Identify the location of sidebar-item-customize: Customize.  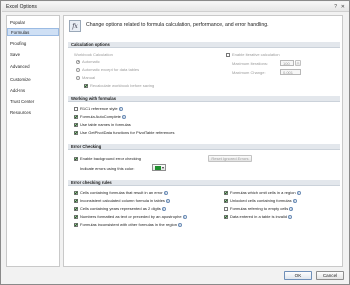
(33, 80).